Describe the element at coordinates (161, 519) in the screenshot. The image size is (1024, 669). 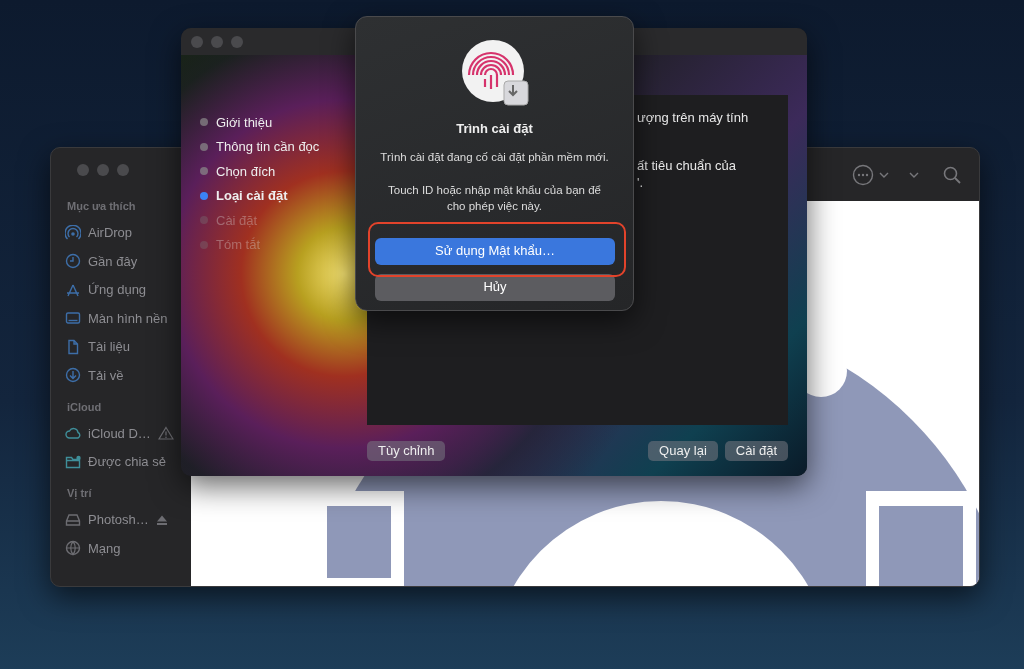
I see `eject-icon` at that location.